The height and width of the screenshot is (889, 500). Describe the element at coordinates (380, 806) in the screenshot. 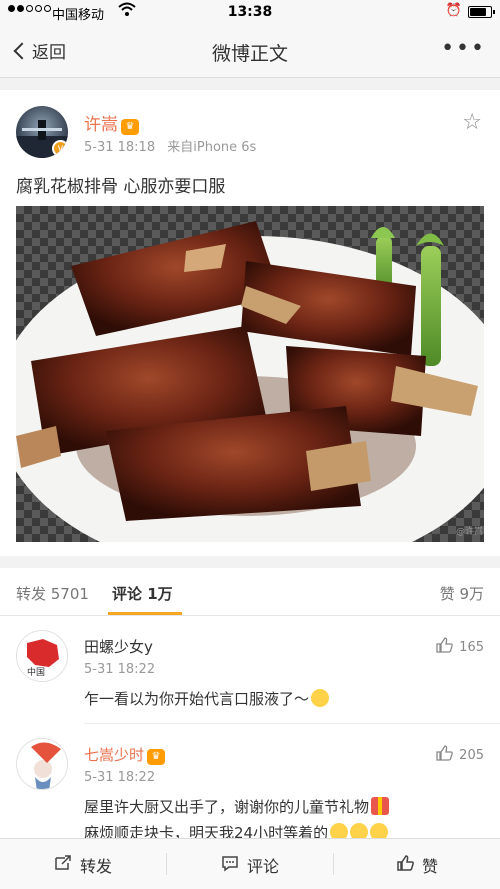

I see `gift-emoji-icon` at that location.